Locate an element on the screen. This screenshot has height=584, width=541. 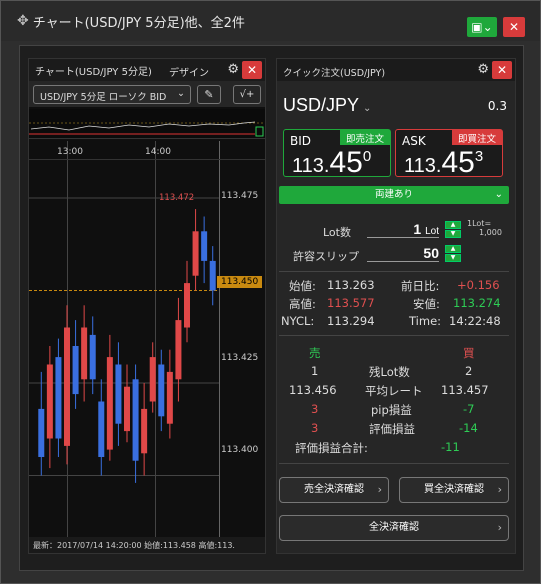
high-label: 高値: is located at coordinates (302, 304).